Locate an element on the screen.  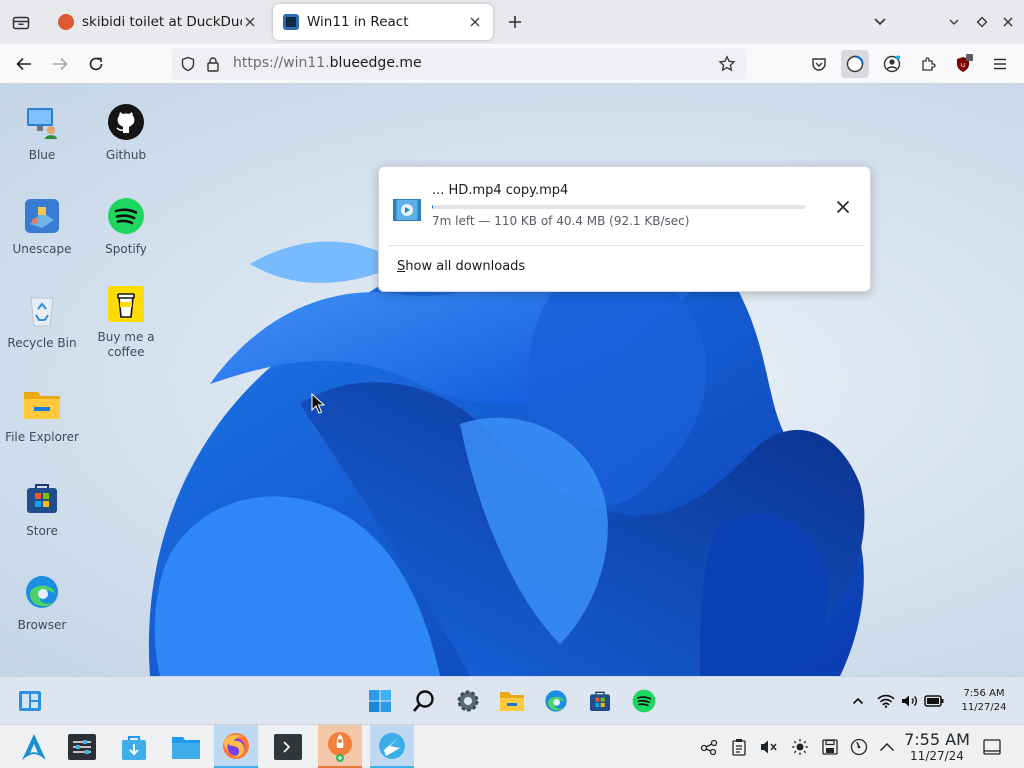
window-close-button is located at coordinates (1008, 22).